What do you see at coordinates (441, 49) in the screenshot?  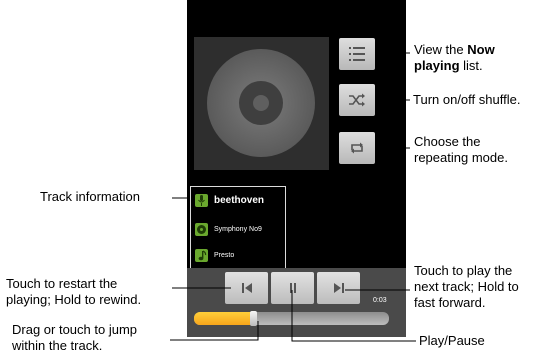 I see `now-playing-text-1: View the` at bounding box center [441, 49].